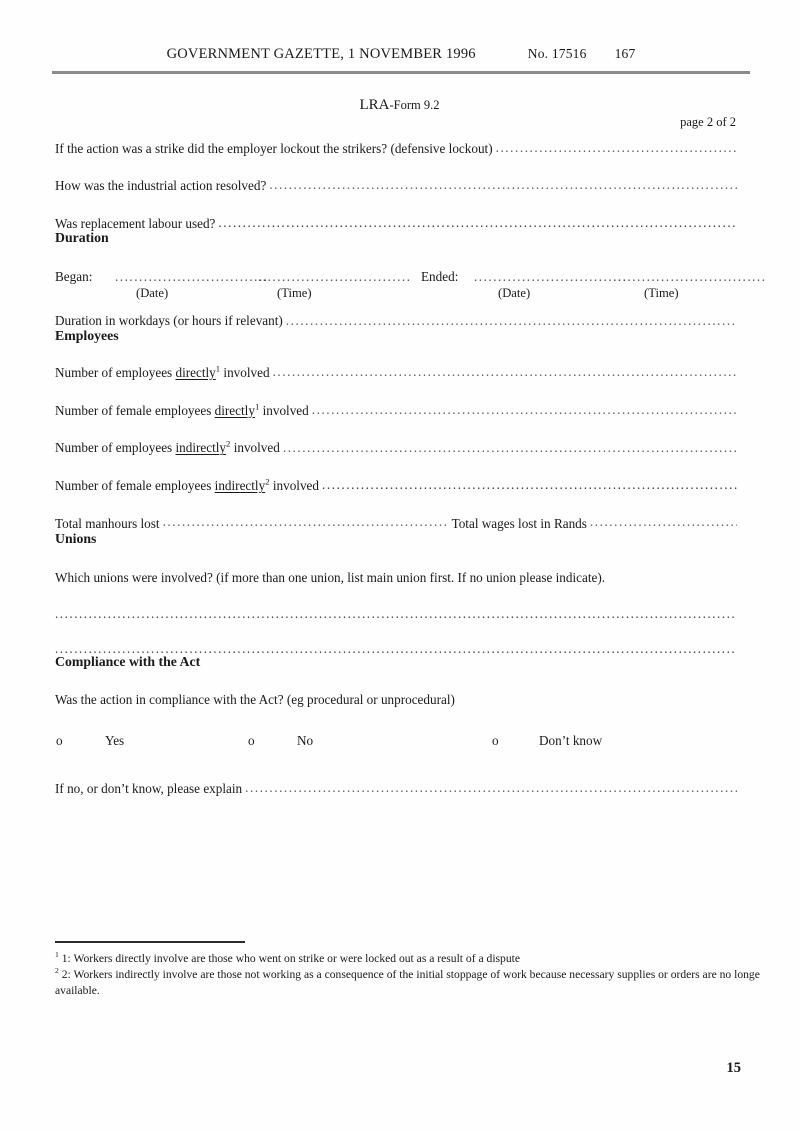 This screenshot has height=1130, width=799. I want to click on section-heading-duration: Duration, so click(82, 238).